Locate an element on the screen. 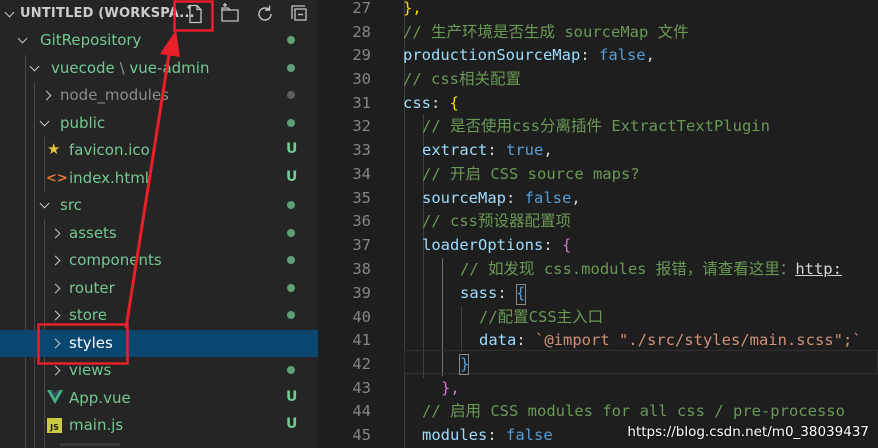  line-number: 45 is located at coordinates (361, 435).